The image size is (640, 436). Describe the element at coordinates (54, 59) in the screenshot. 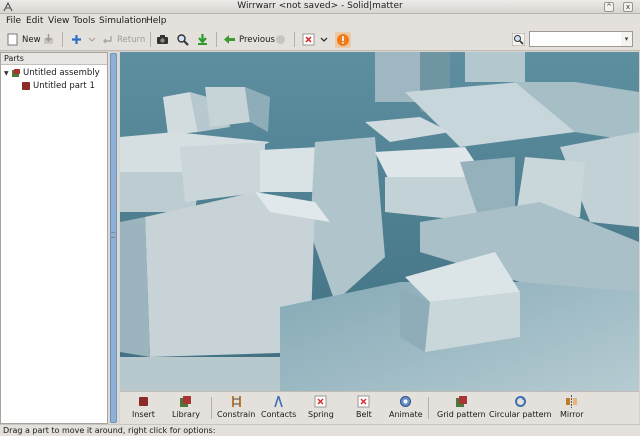

I see `parts-panel-header: Parts` at that location.